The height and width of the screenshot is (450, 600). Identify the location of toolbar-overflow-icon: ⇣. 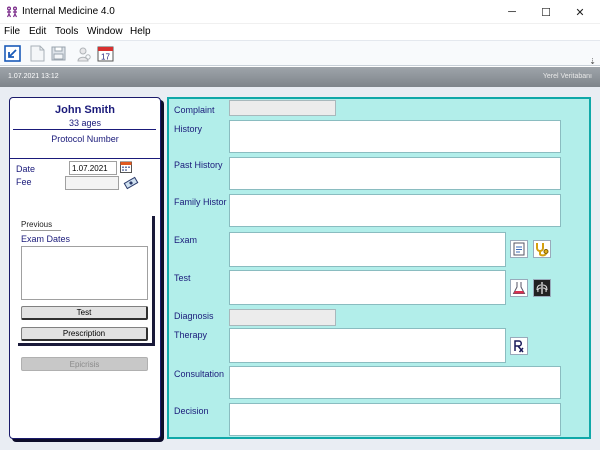
(592, 61).